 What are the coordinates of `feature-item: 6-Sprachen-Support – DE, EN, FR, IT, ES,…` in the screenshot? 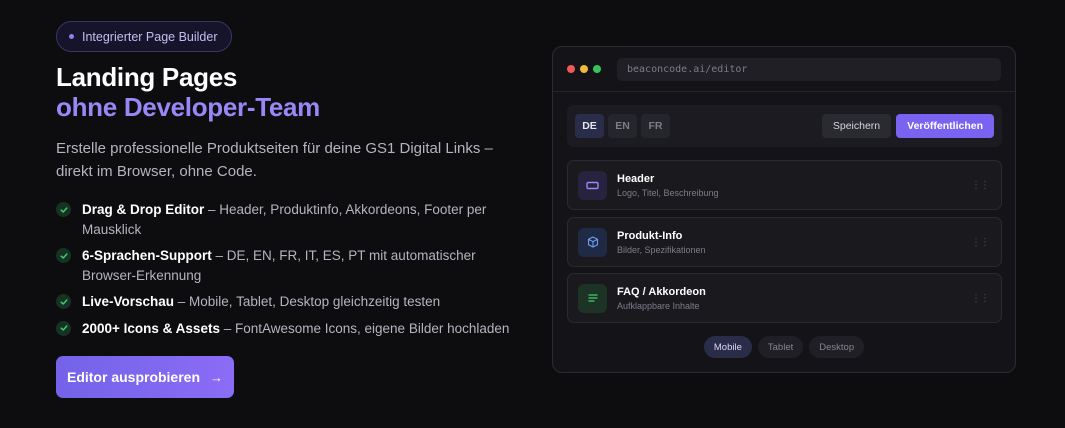 It's located at (286, 265).